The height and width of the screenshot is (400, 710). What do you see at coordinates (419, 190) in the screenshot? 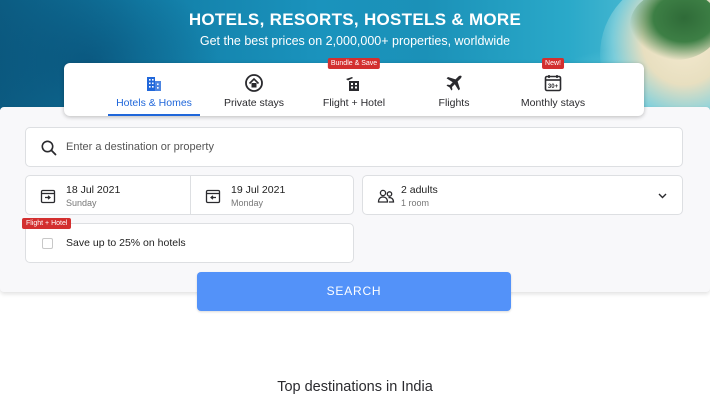
I see `guests-main-text: 2 adults` at bounding box center [419, 190].